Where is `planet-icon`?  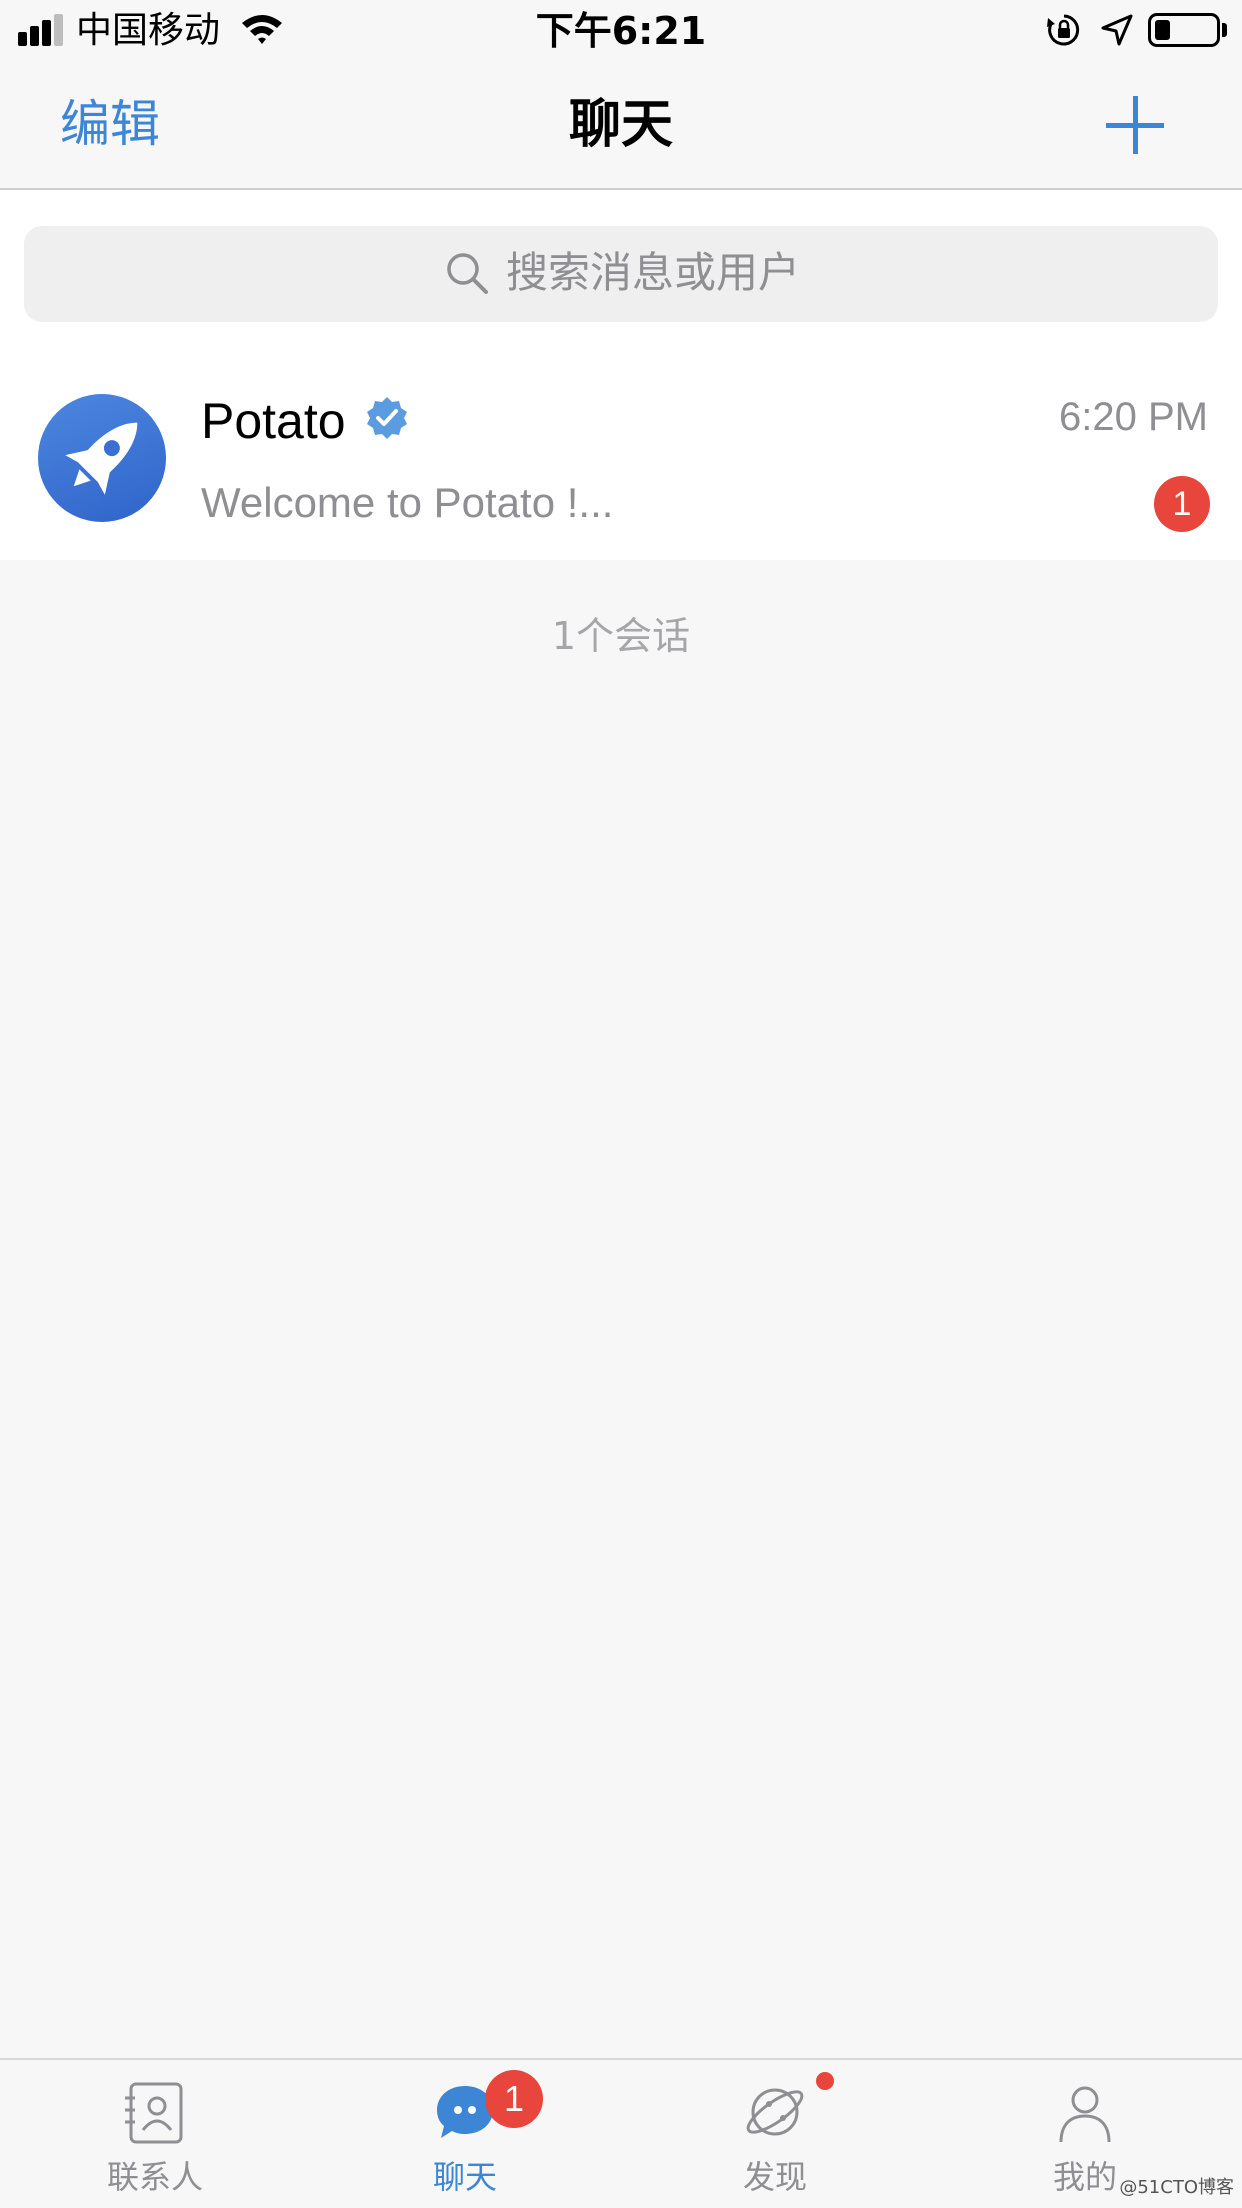 planet-icon is located at coordinates (775, 2112).